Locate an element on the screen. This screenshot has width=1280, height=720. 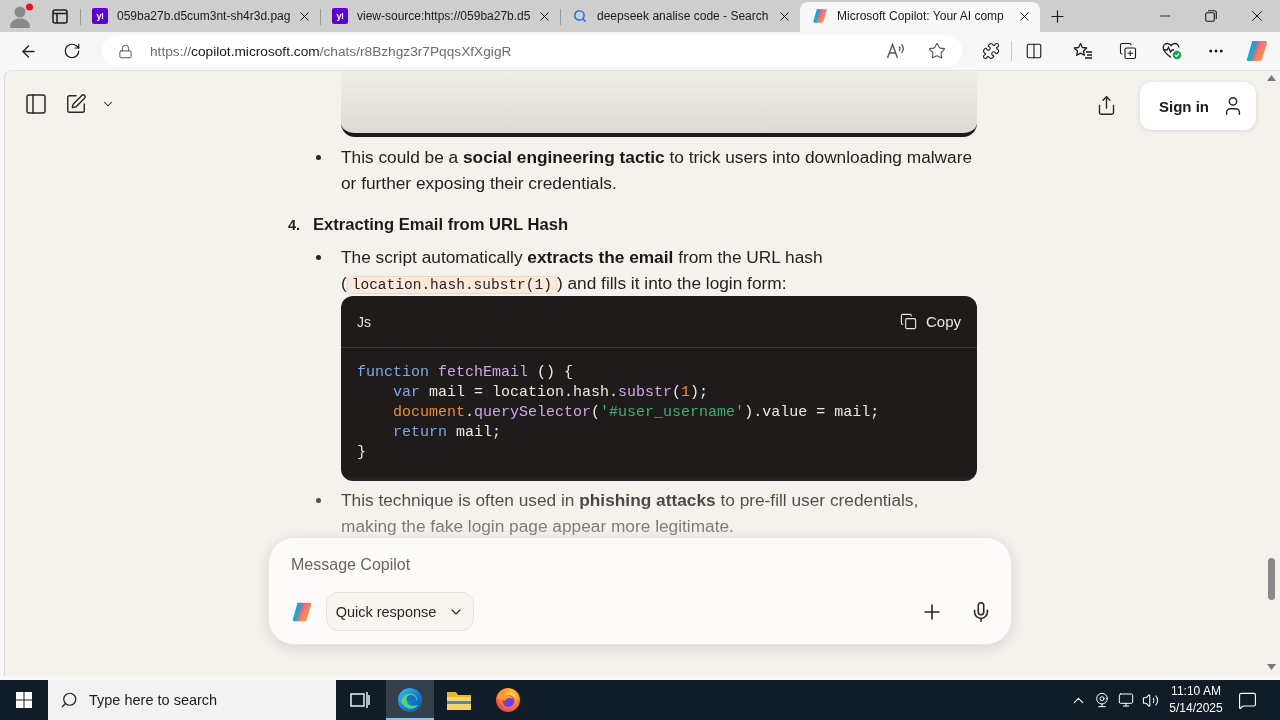
lock-icon is located at coordinates (125, 51).